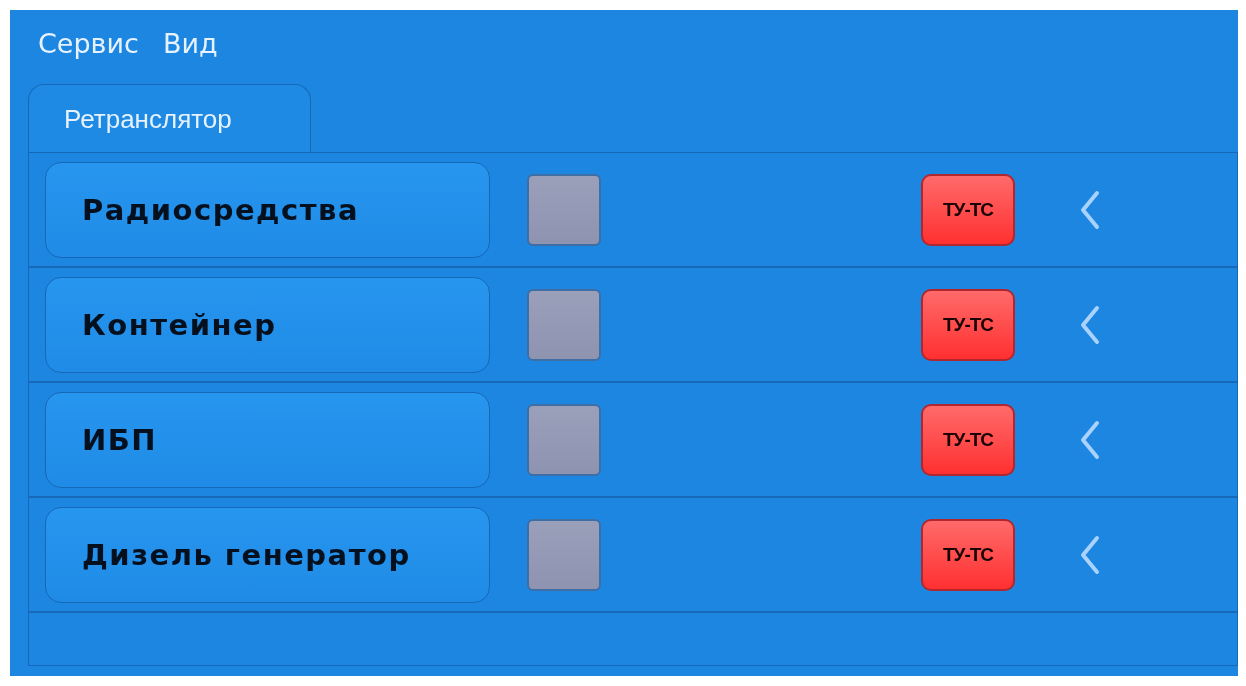  Describe the element at coordinates (169, 118) in the screenshot. I see `tab: Ретранслятор` at that location.